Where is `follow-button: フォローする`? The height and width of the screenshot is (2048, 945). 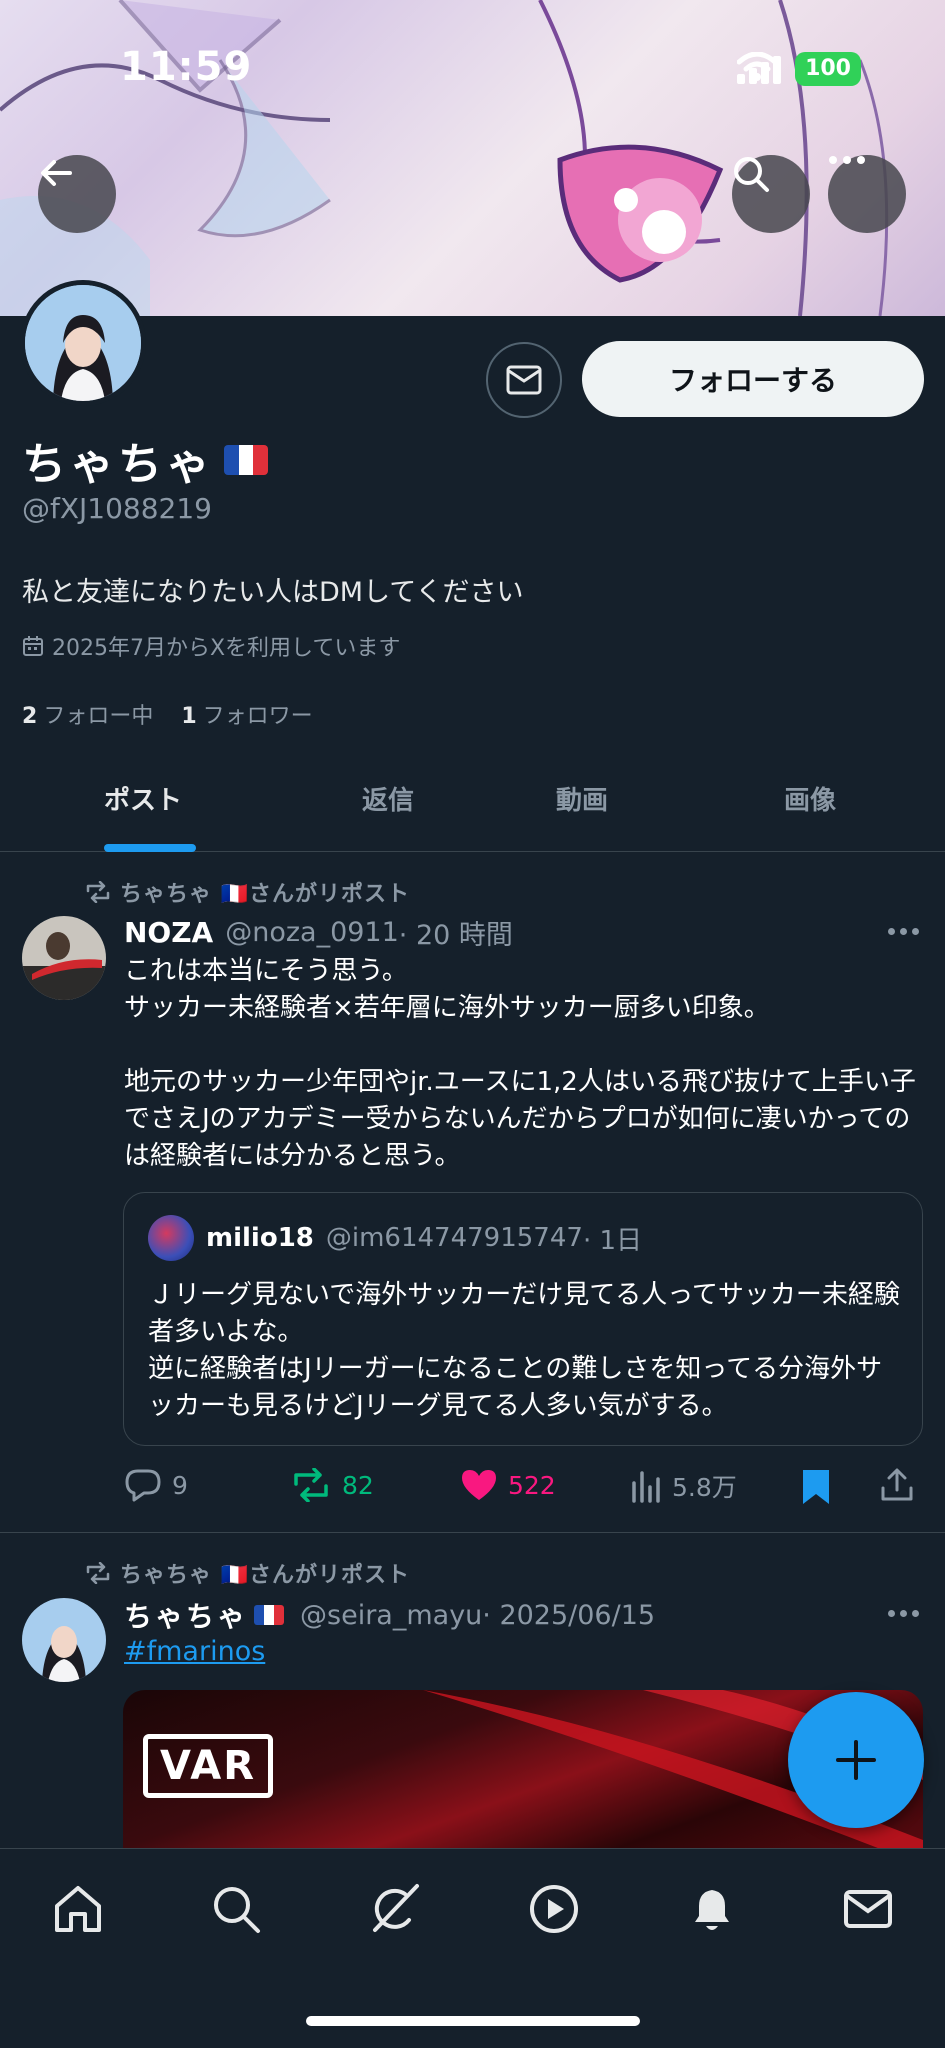 follow-button: フォローする is located at coordinates (753, 379).